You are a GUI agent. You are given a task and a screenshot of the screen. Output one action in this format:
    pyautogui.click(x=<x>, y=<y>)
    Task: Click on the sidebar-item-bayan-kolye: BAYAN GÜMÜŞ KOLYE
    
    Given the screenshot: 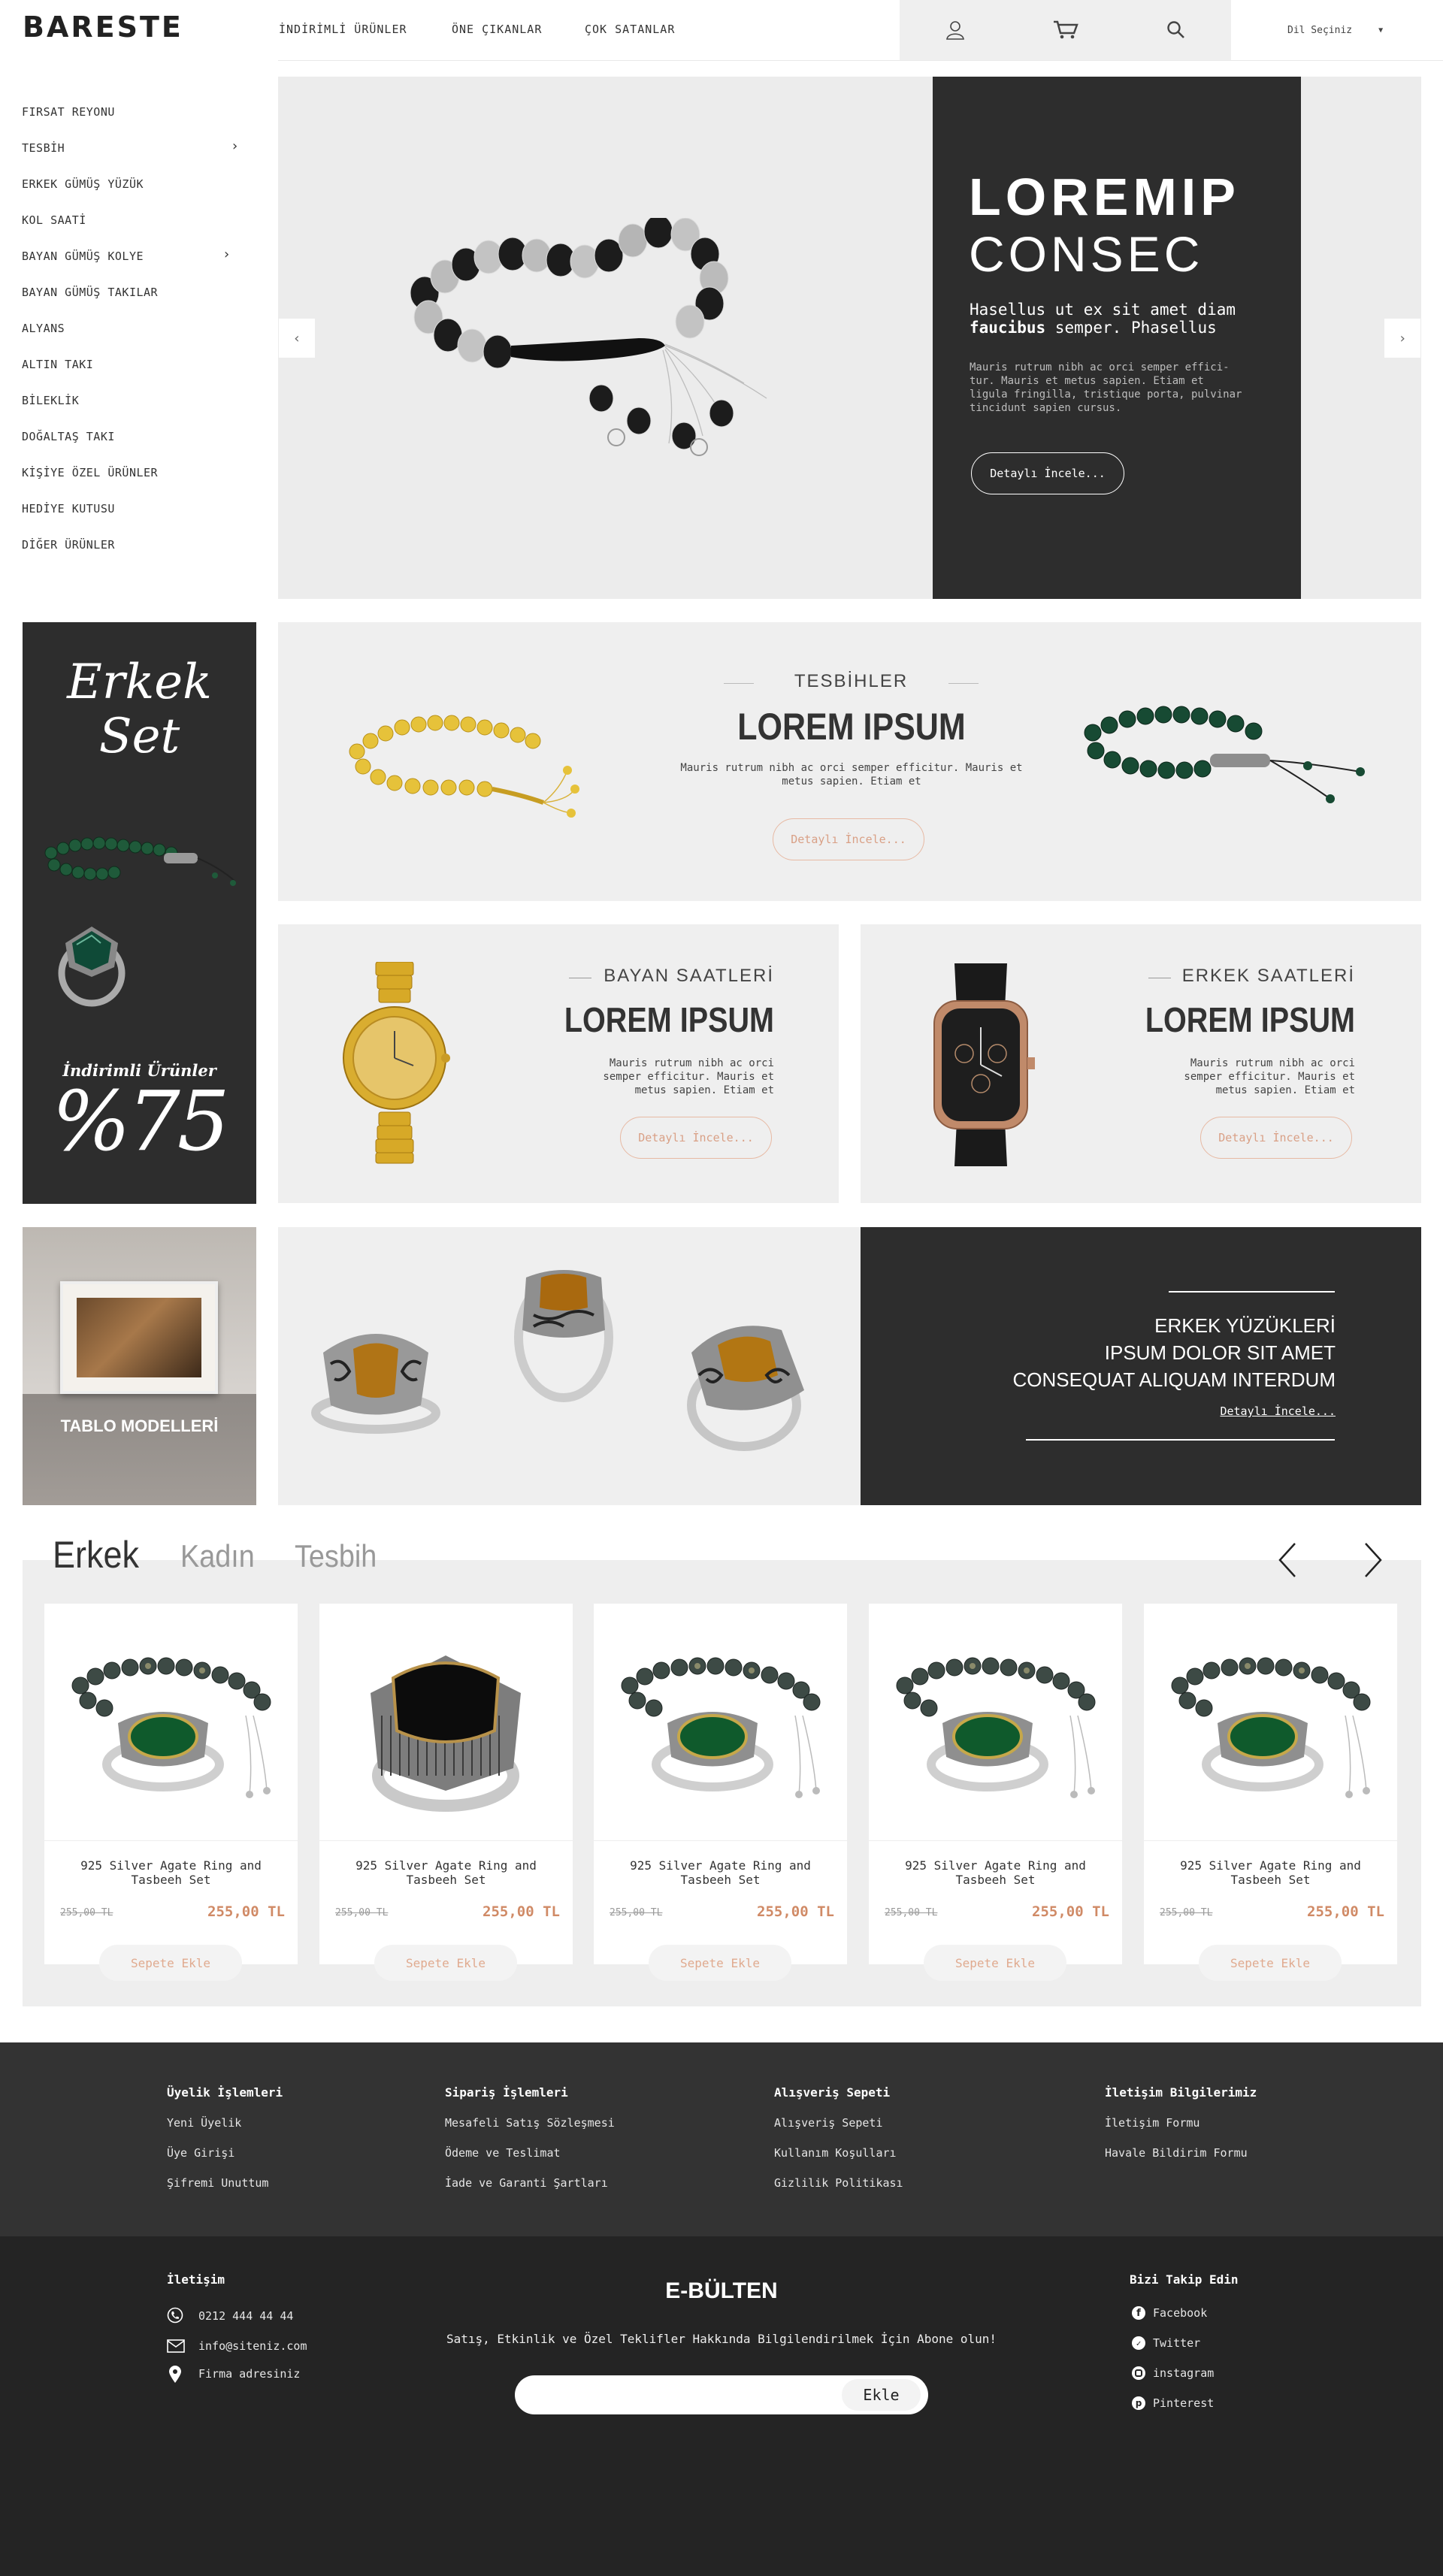 What is the action you would take?
    pyautogui.click(x=83, y=256)
    